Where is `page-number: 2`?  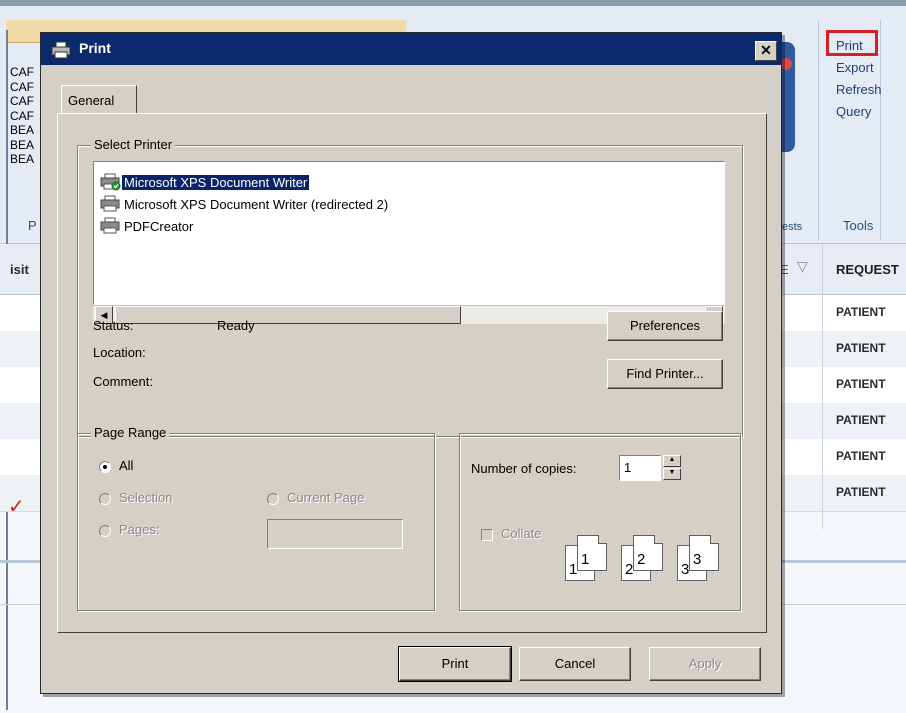 page-number: 2 is located at coordinates (641, 559).